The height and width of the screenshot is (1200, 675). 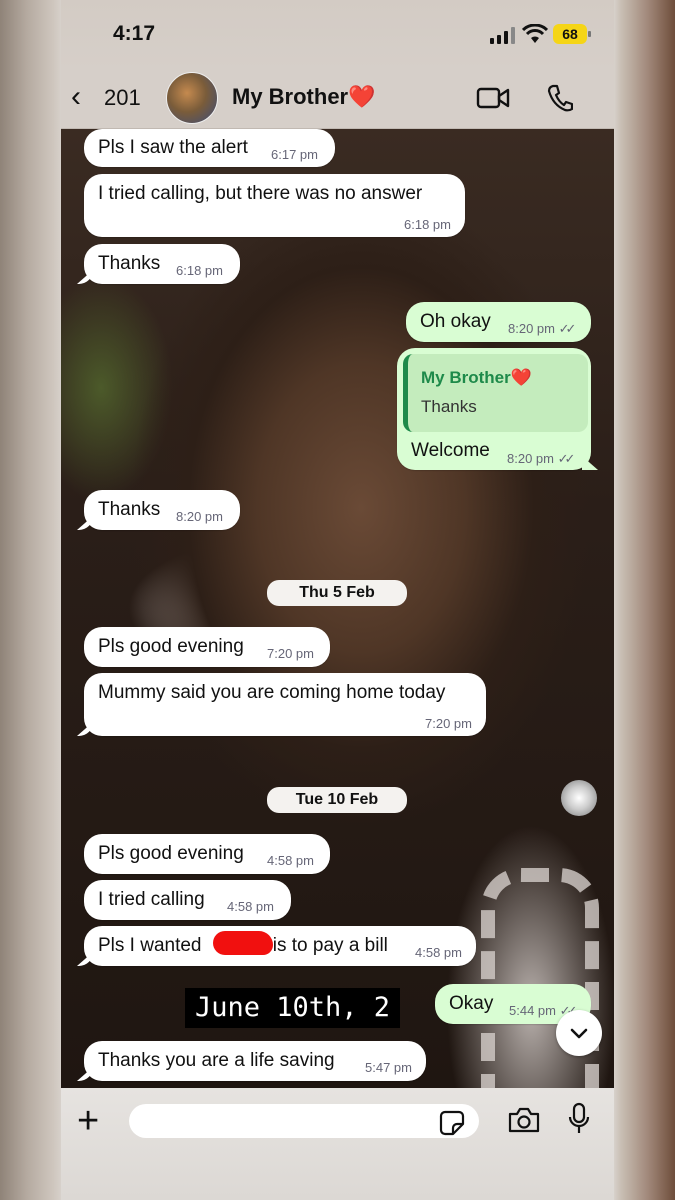 What do you see at coordinates (152, 945) in the screenshot?
I see `message-text-part: Pls I wanted` at bounding box center [152, 945].